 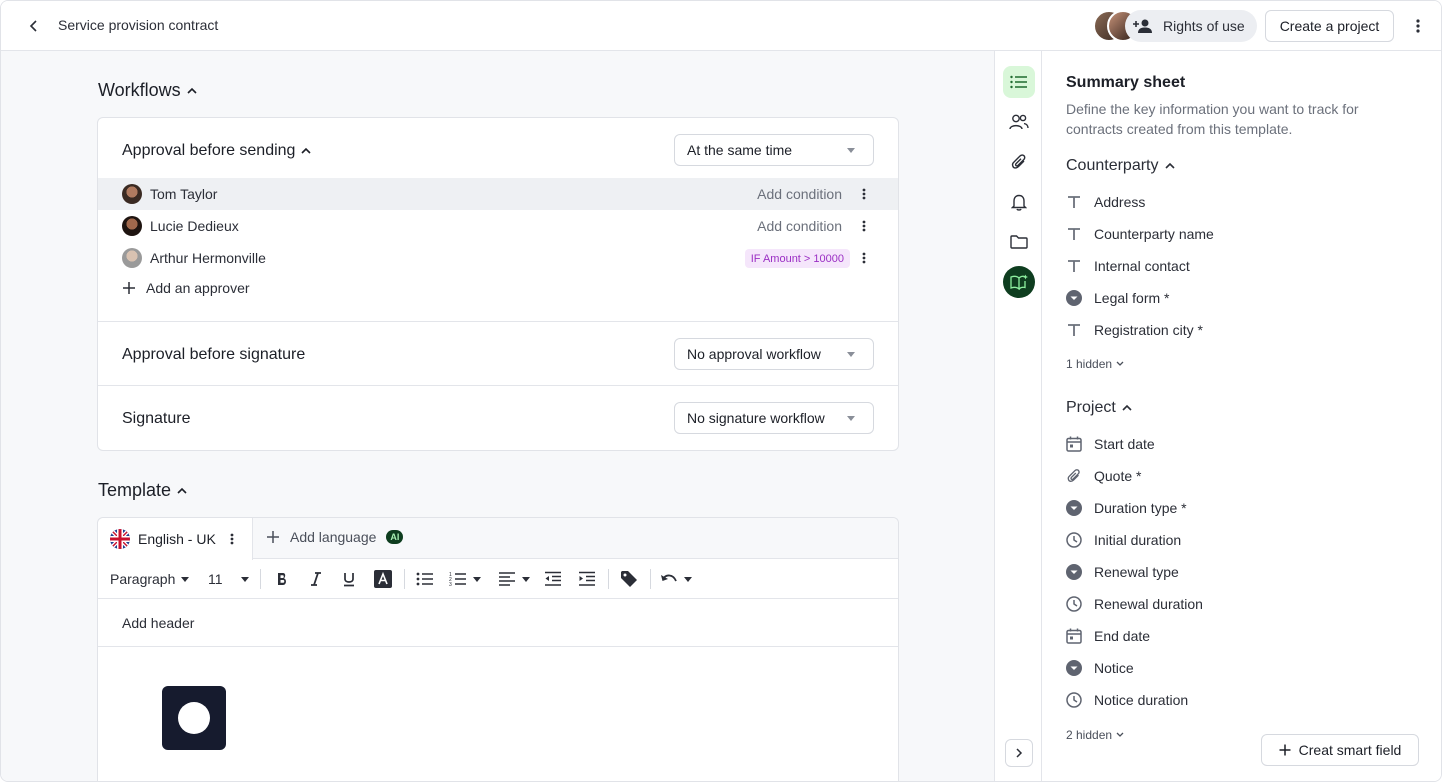 I want to click on indent-button, so click(x=587, y=579).